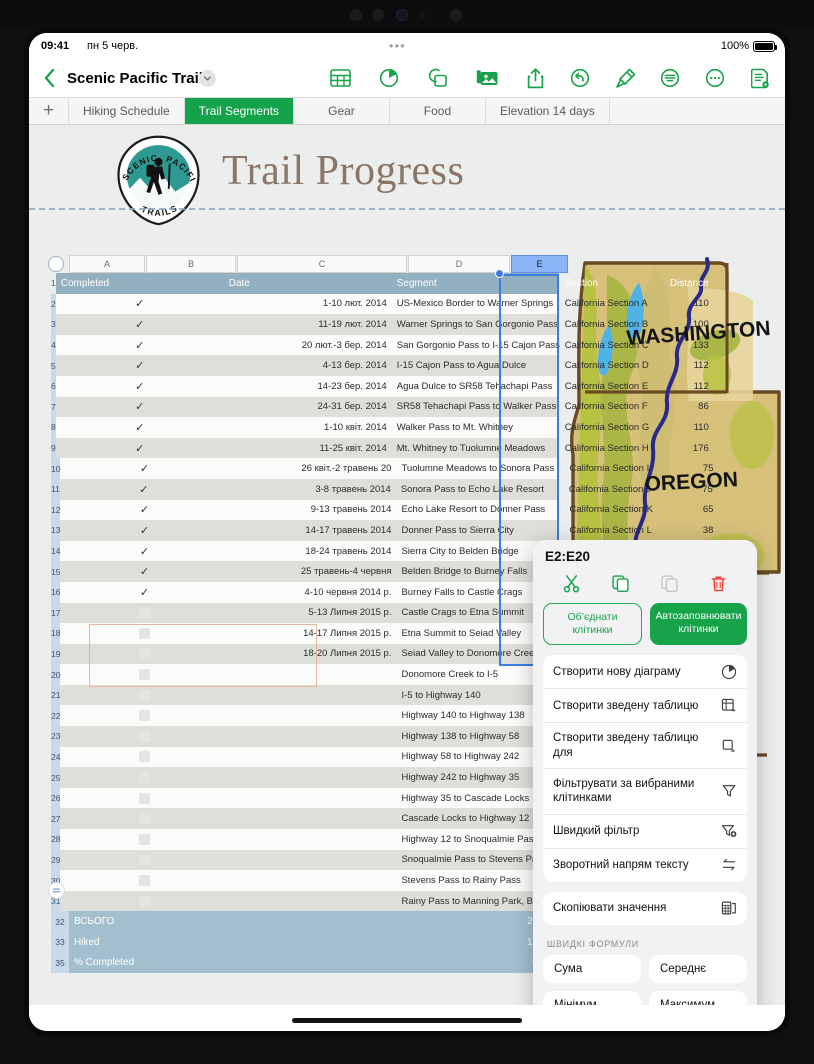 The height and width of the screenshot is (1064, 814). I want to click on cell-section: California Section B, so click(610, 324).